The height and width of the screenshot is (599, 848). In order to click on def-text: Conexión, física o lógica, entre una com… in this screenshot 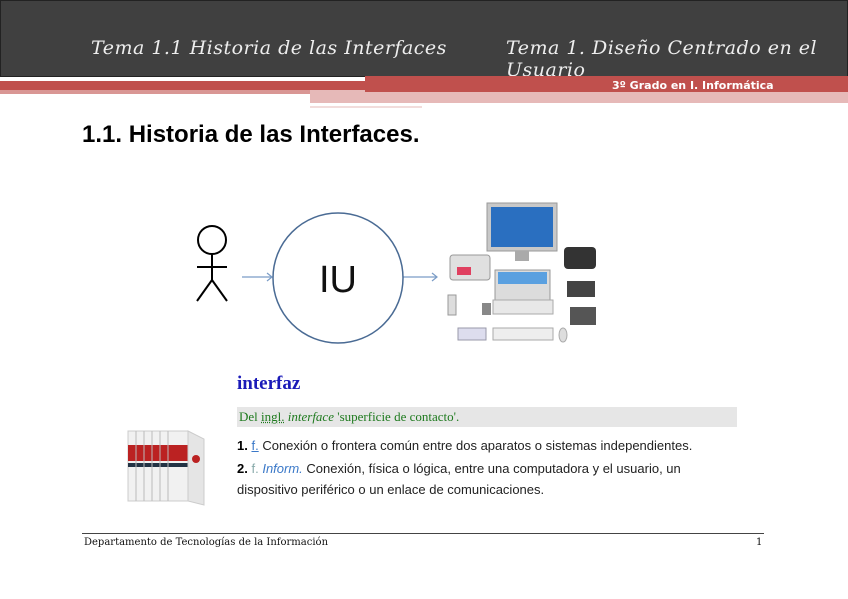, I will do `click(459, 479)`.